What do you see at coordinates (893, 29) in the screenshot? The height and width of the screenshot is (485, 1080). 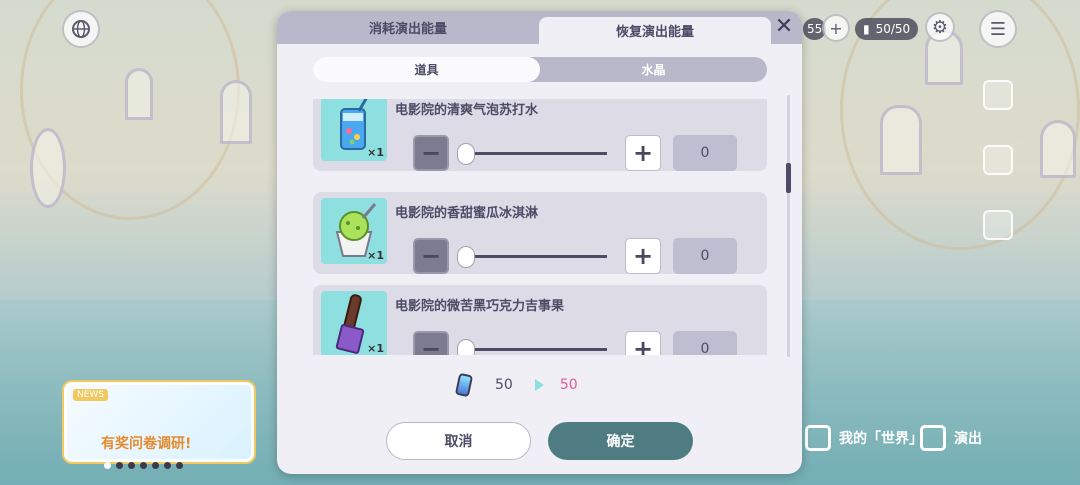 I see `crystal-count: 50/50` at bounding box center [893, 29].